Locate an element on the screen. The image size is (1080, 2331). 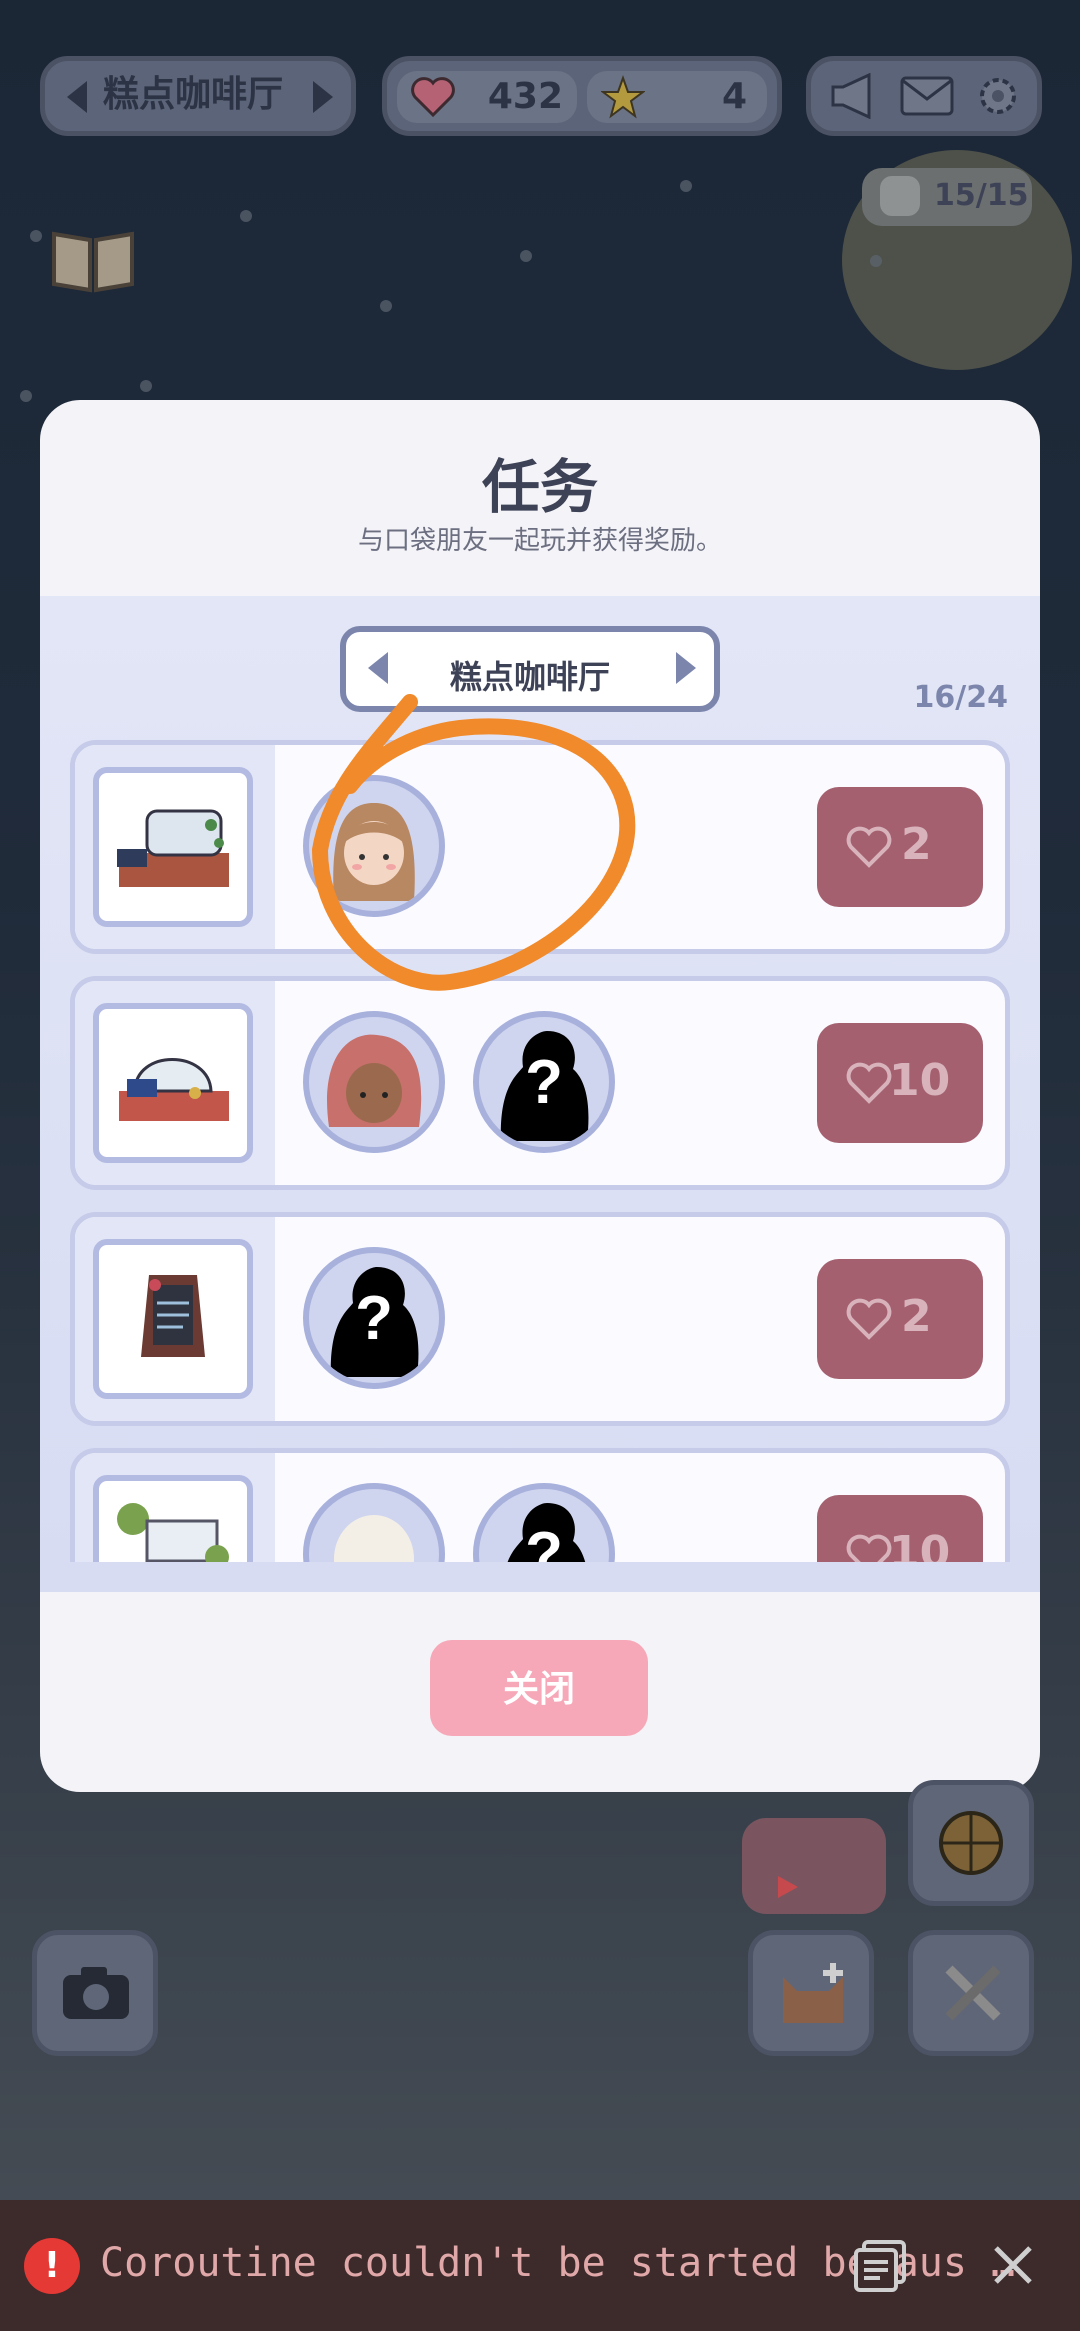
globe-icon is located at coordinates (971, 1843).